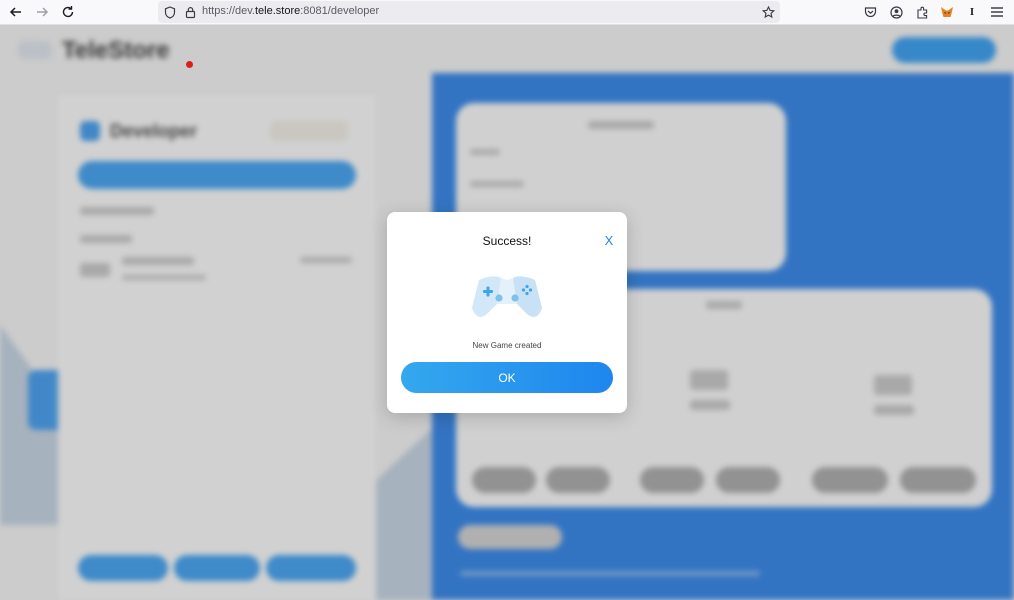  What do you see at coordinates (507, 345) in the screenshot?
I see `dialog-message: New Game created` at bounding box center [507, 345].